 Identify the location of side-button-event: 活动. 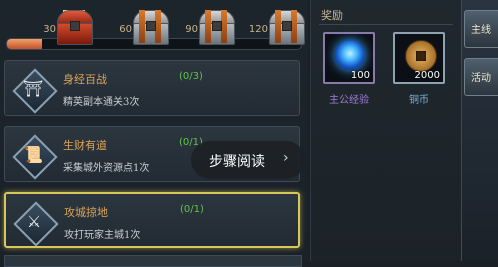
(481, 77).